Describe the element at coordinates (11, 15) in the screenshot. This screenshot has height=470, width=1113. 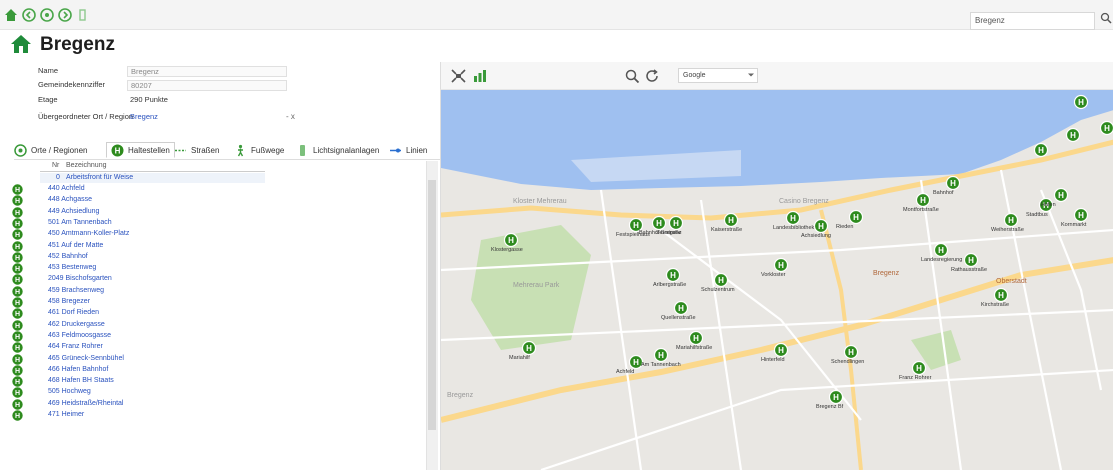
I see `home-icon` at that location.